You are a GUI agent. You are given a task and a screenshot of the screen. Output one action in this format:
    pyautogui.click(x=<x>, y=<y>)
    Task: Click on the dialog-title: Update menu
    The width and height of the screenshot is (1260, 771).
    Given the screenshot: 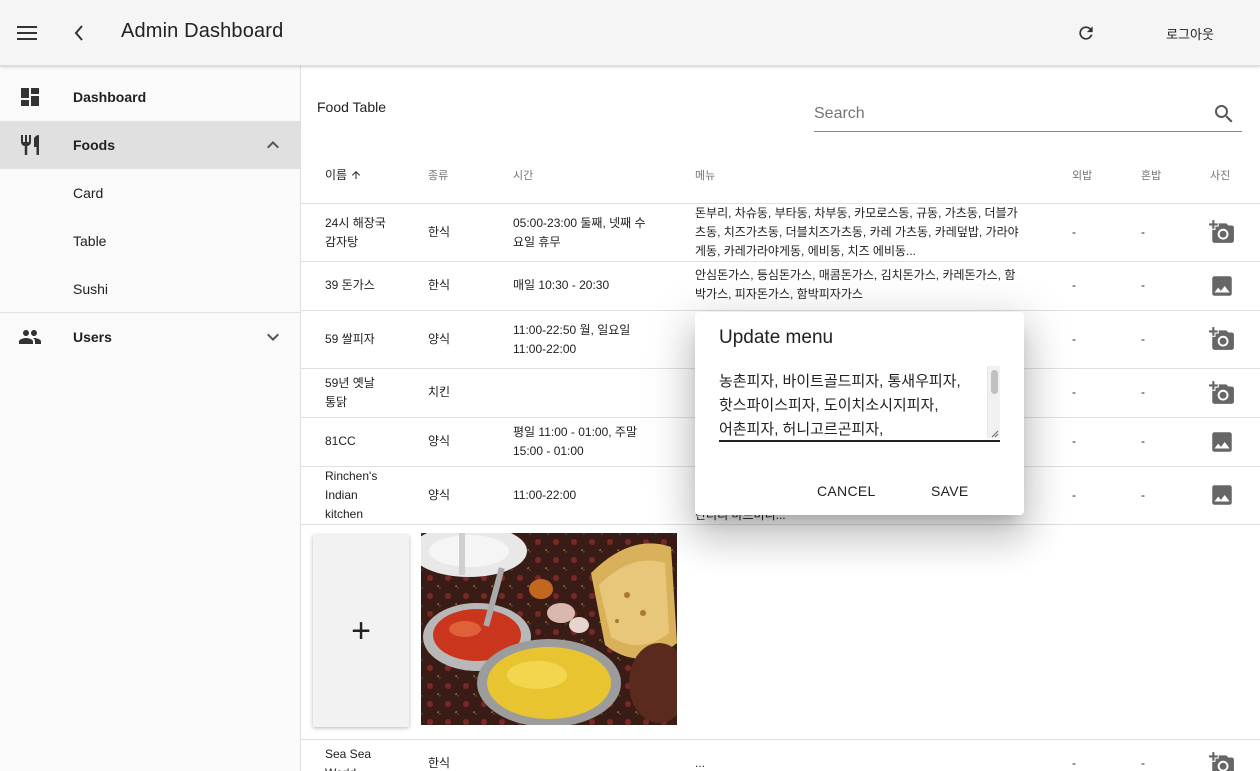 What is the action you would take?
    pyautogui.click(x=776, y=337)
    